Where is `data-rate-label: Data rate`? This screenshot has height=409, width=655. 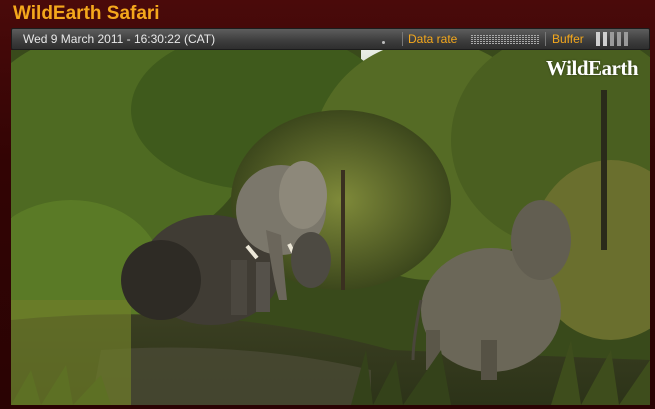 data-rate-label: Data rate is located at coordinates (433, 39).